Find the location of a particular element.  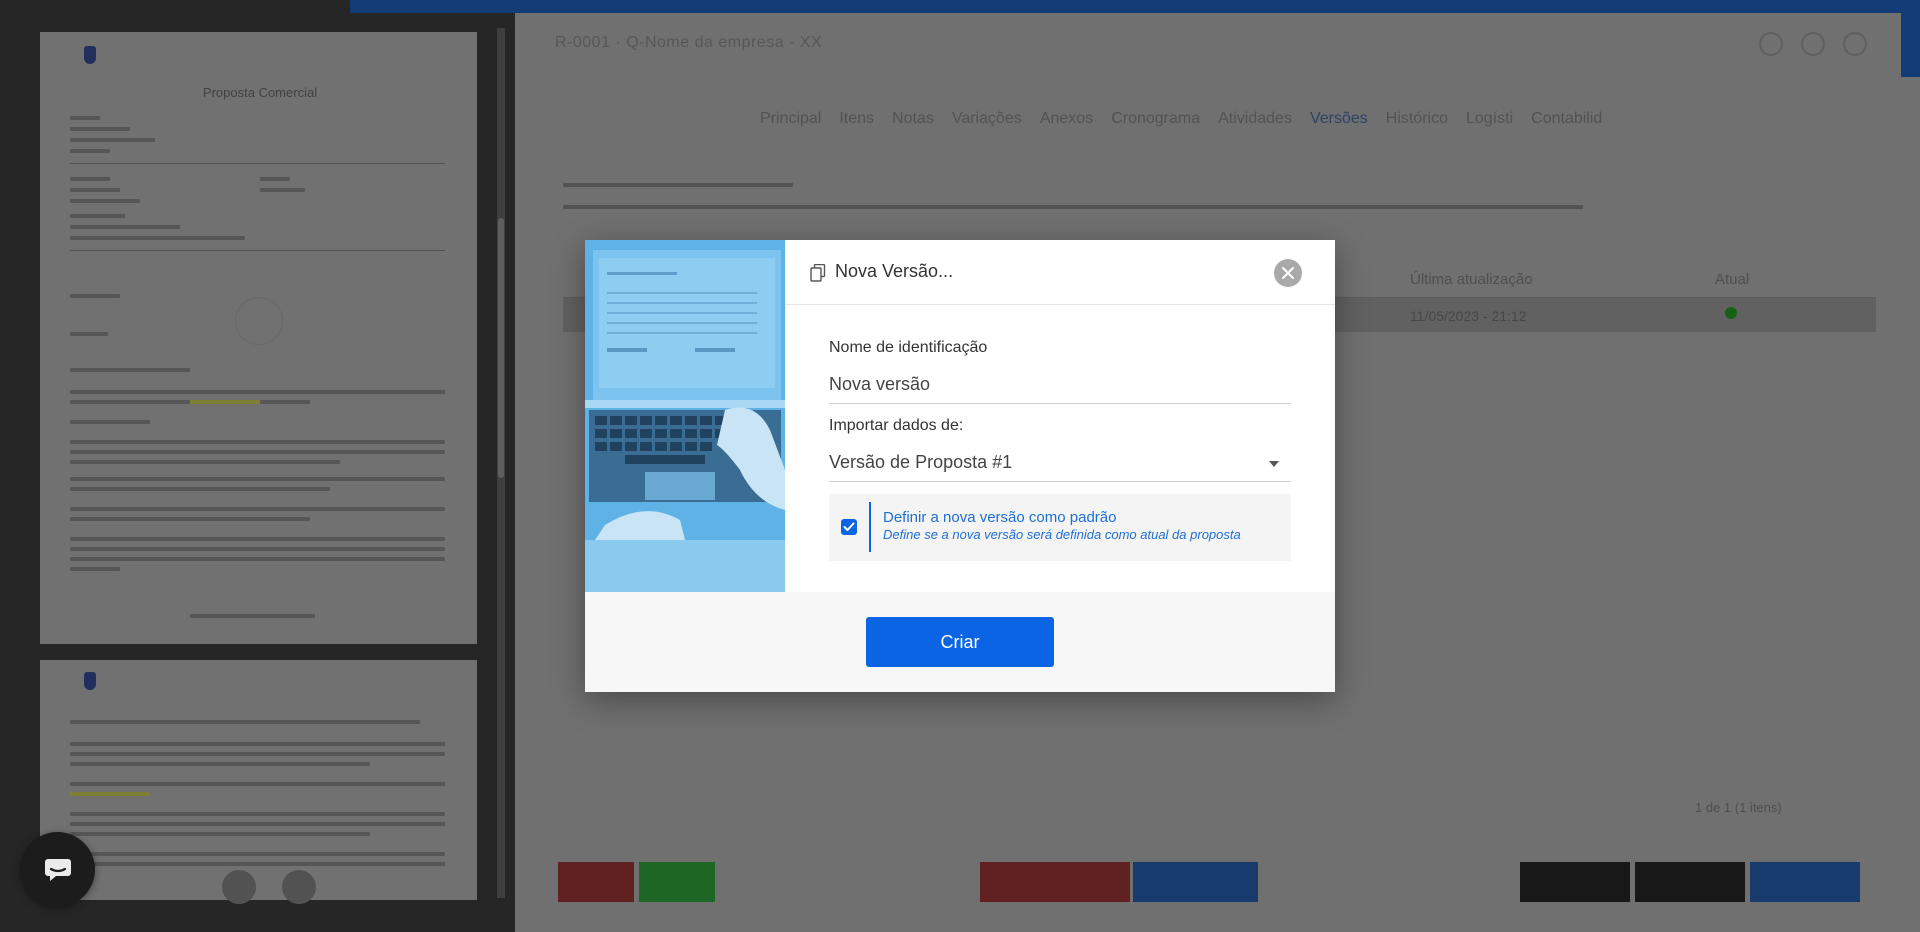

close-dialog-button is located at coordinates (1288, 273).